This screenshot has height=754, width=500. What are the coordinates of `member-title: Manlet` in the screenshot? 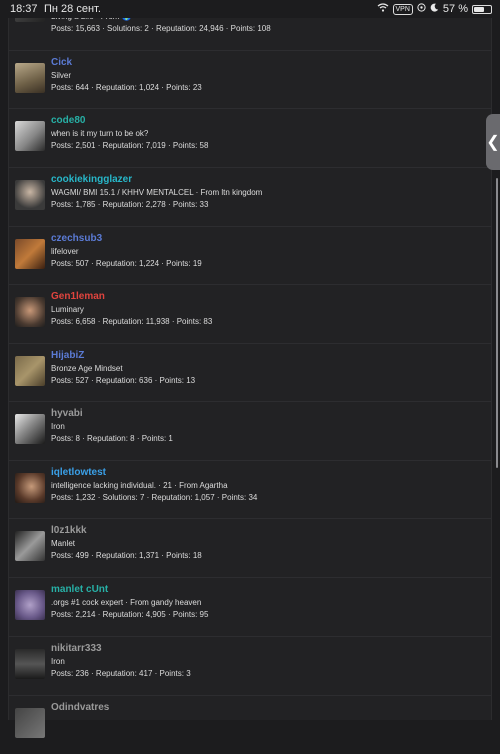 It's located at (63, 543).